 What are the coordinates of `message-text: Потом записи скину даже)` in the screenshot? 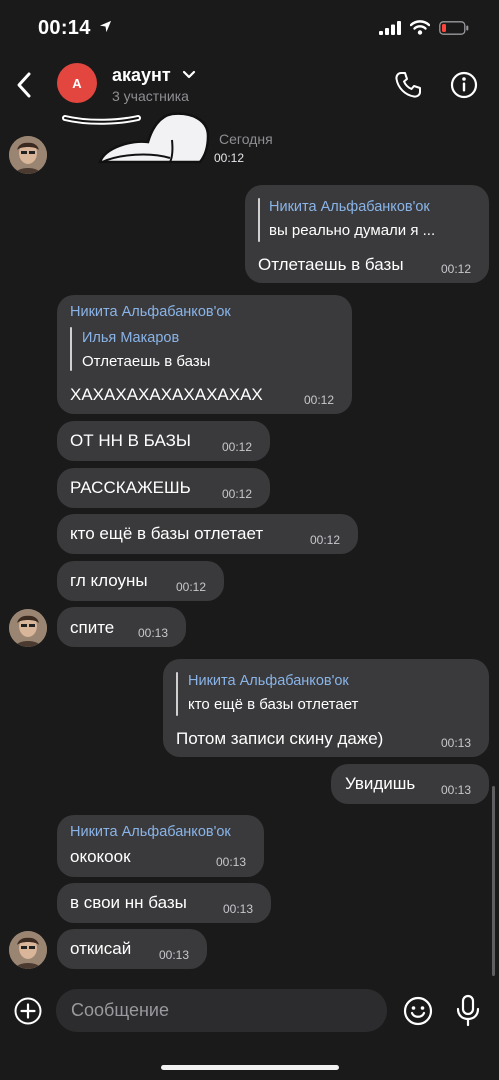 It's located at (280, 738).